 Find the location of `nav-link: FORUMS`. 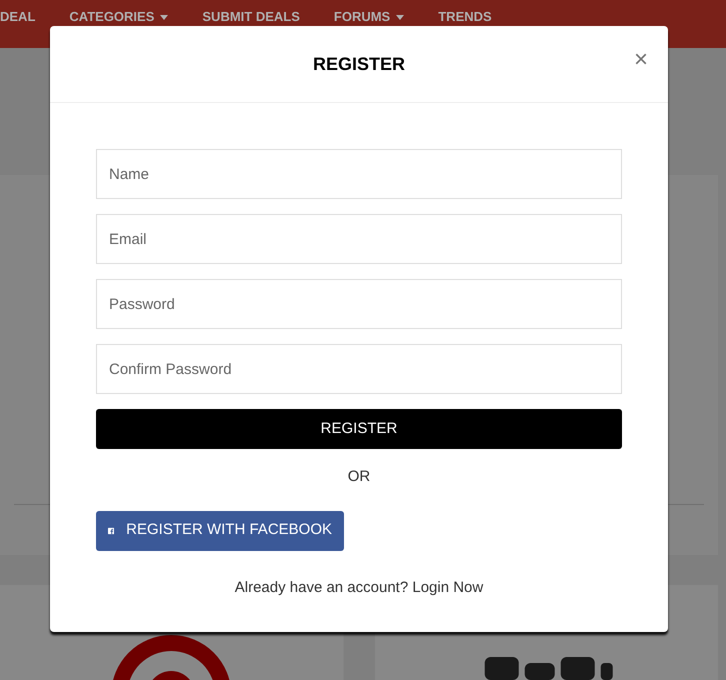

nav-link: FORUMS is located at coordinates (369, 17).